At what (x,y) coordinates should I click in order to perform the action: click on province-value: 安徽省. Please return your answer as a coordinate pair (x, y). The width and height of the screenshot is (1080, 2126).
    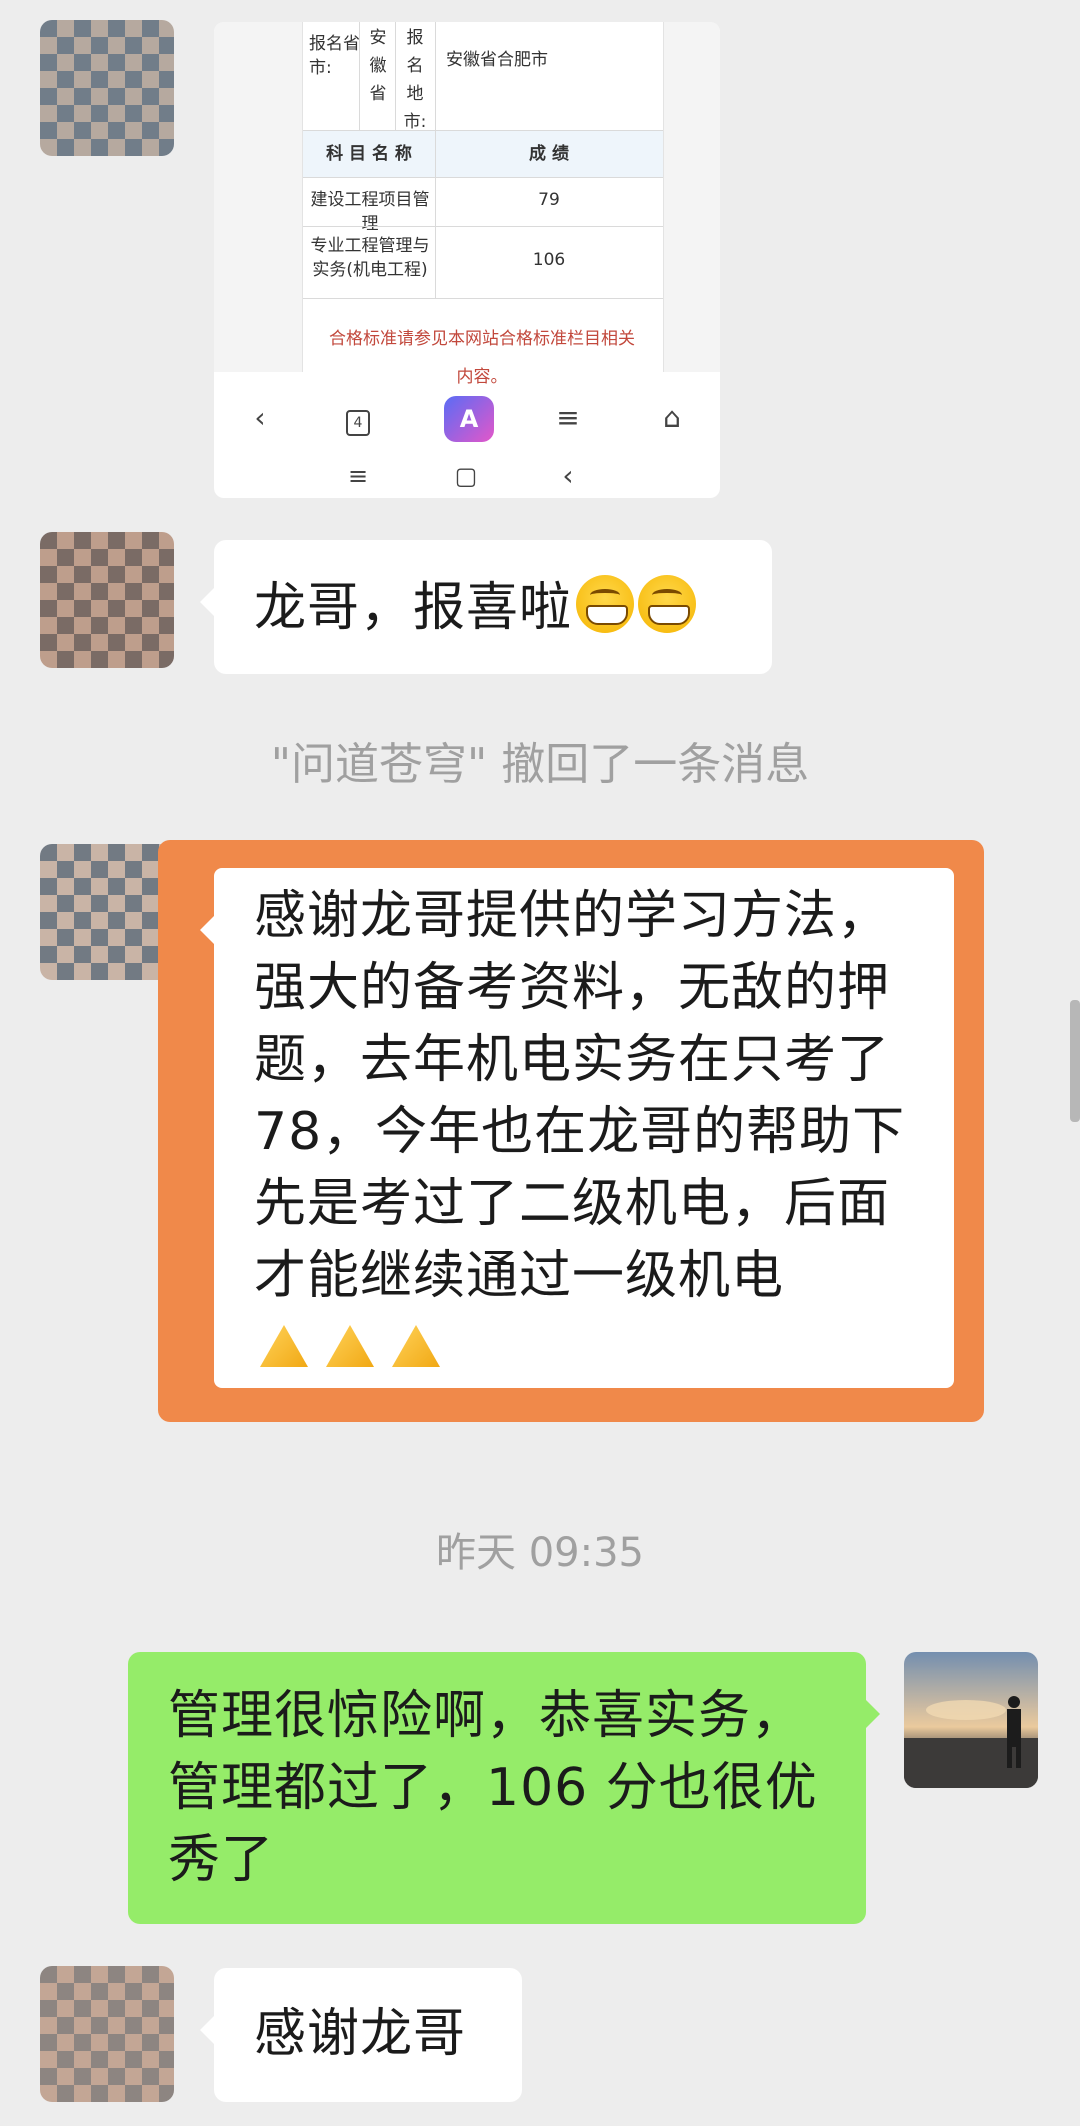
    Looking at the image, I should click on (378, 66).